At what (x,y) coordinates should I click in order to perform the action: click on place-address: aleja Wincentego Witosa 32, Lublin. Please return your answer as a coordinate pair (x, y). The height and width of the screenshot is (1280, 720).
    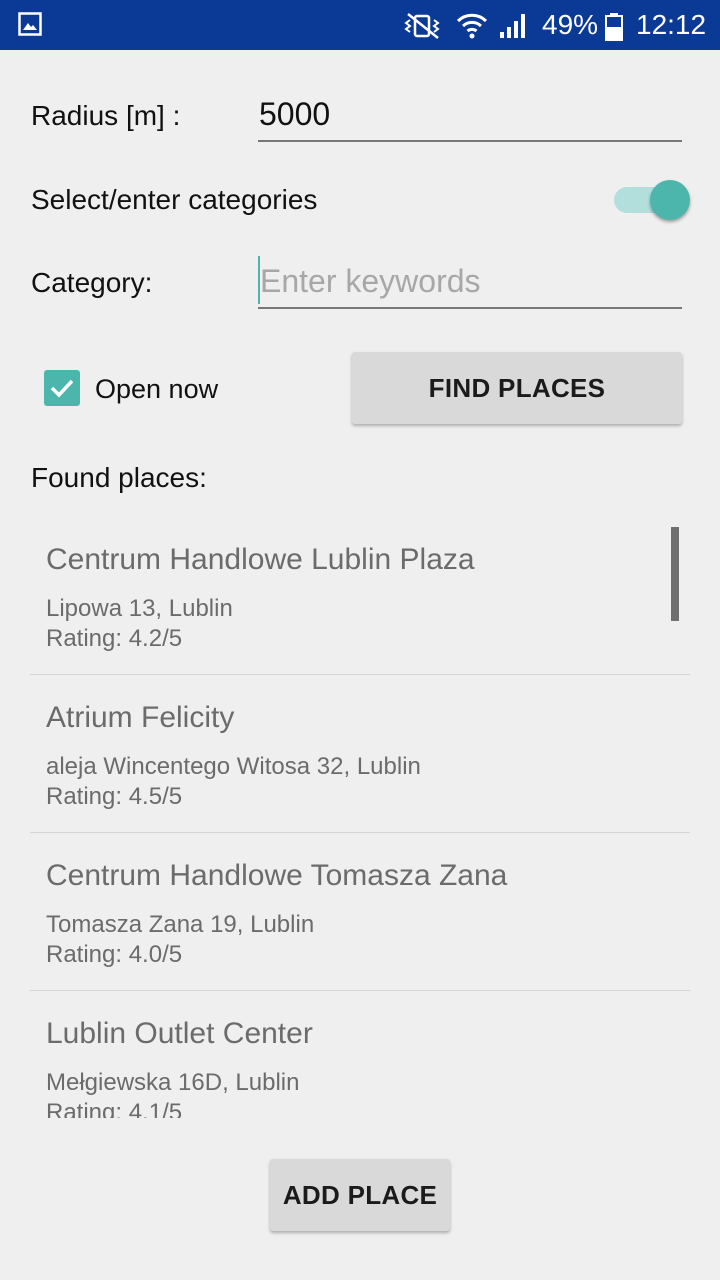
    Looking at the image, I should click on (233, 766).